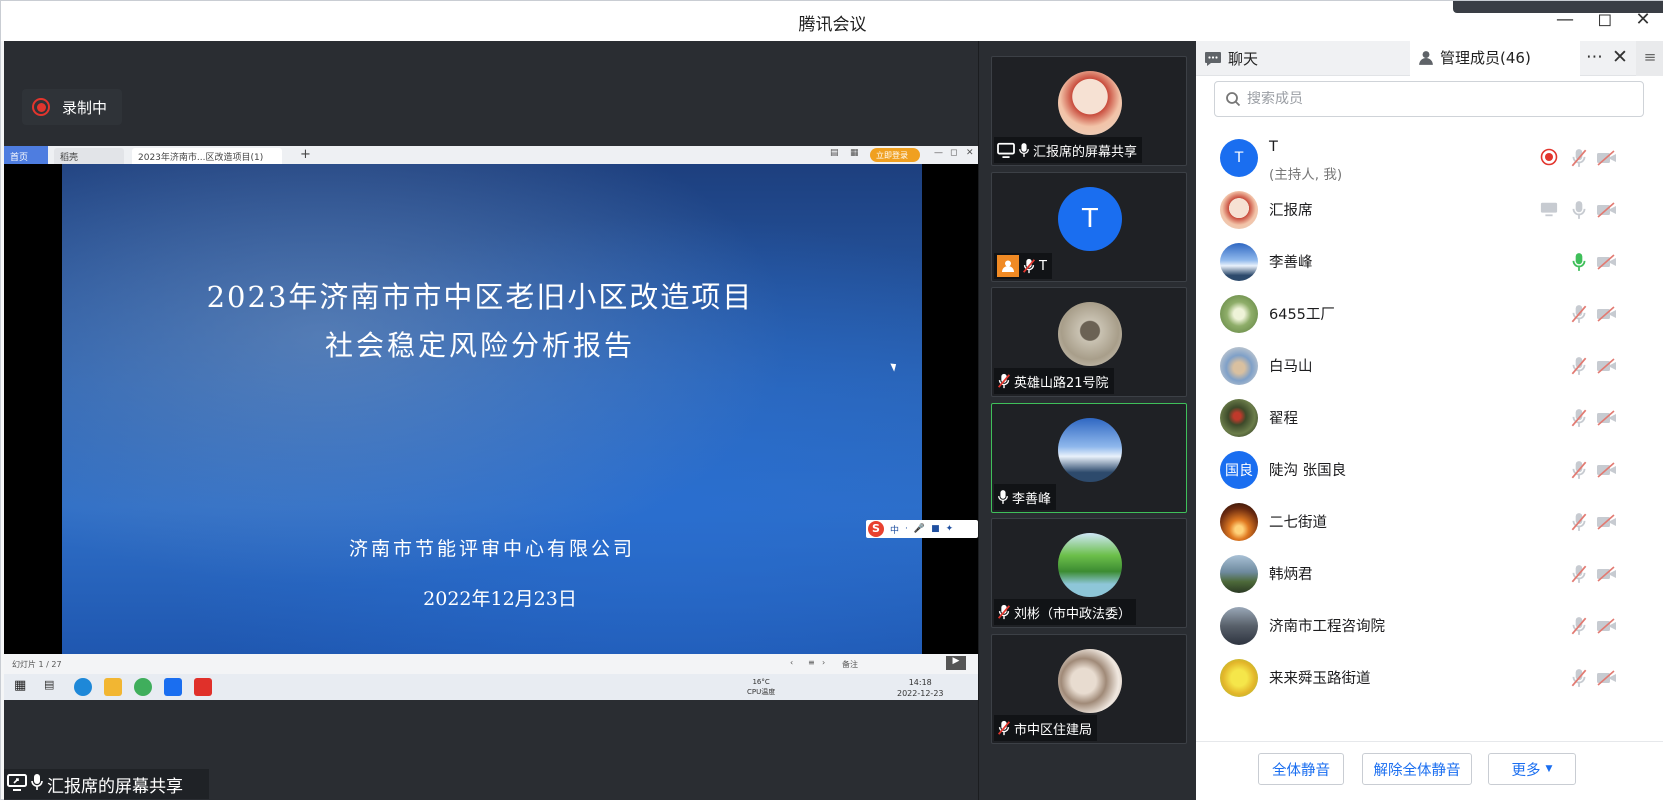 The width and height of the screenshot is (1663, 800). What do you see at coordinates (832, 25) in the screenshot?
I see `window-title: 腾讯会议` at bounding box center [832, 25].